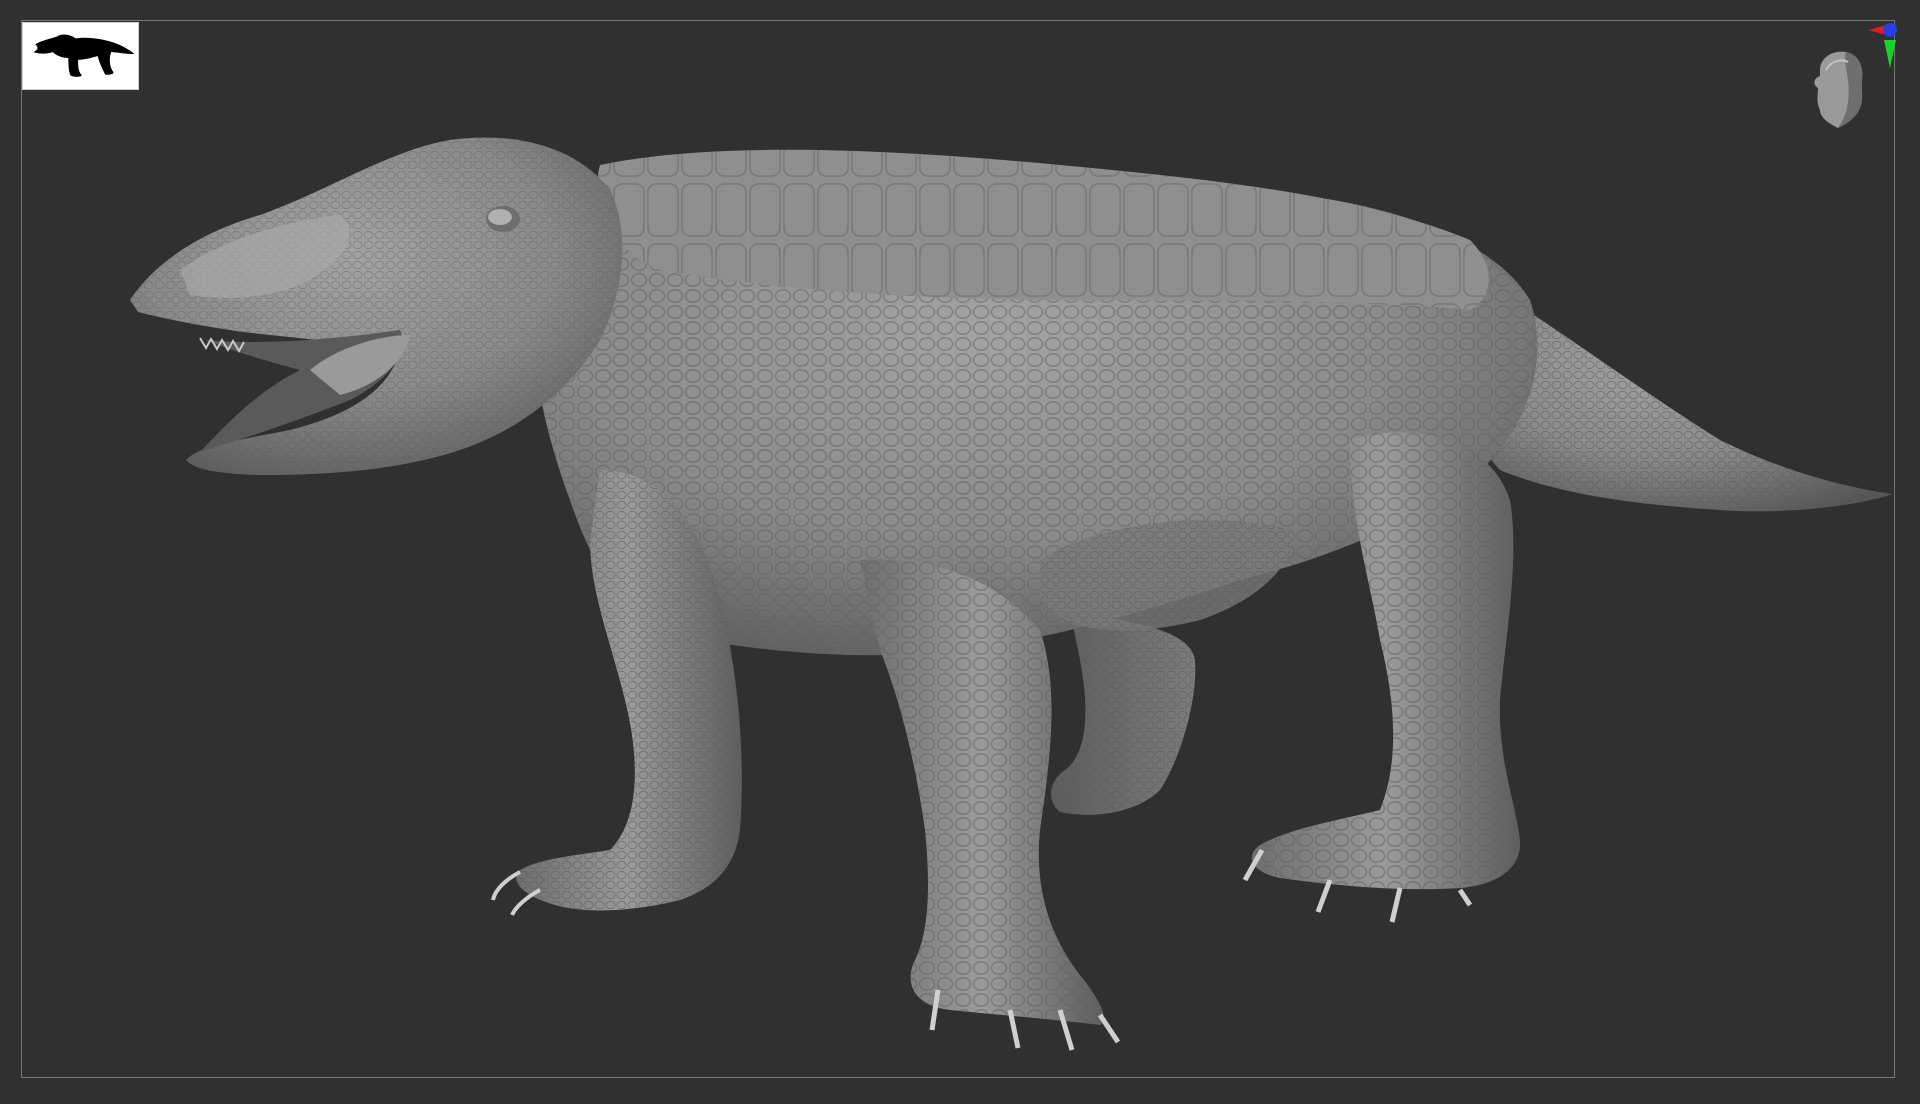 This screenshot has width=1920, height=1104. Describe the element at coordinates (1882, 45) in the screenshot. I see `axis-indicator` at that location.